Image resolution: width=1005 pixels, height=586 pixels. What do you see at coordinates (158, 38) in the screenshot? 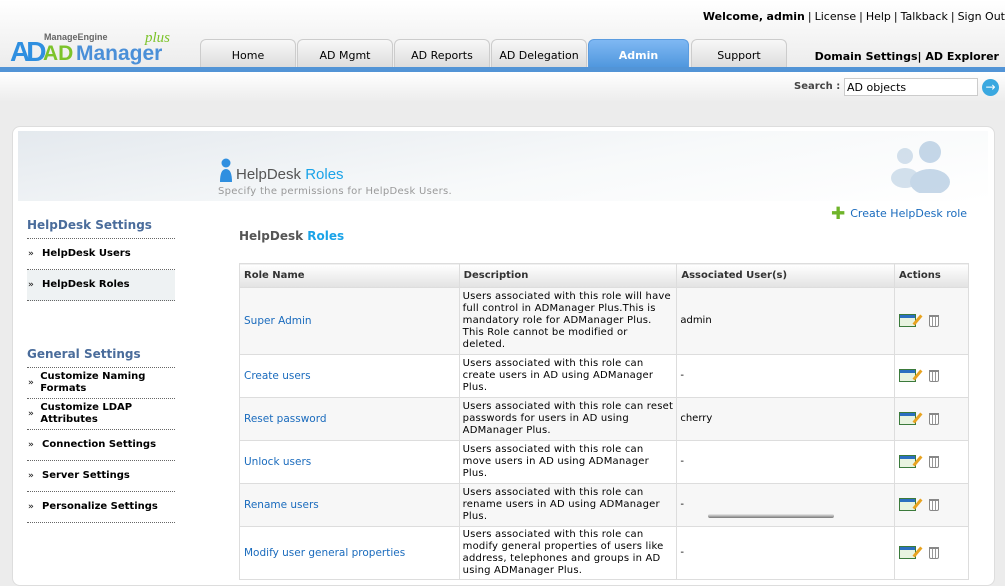
I see `logo-plus: plus` at bounding box center [158, 38].